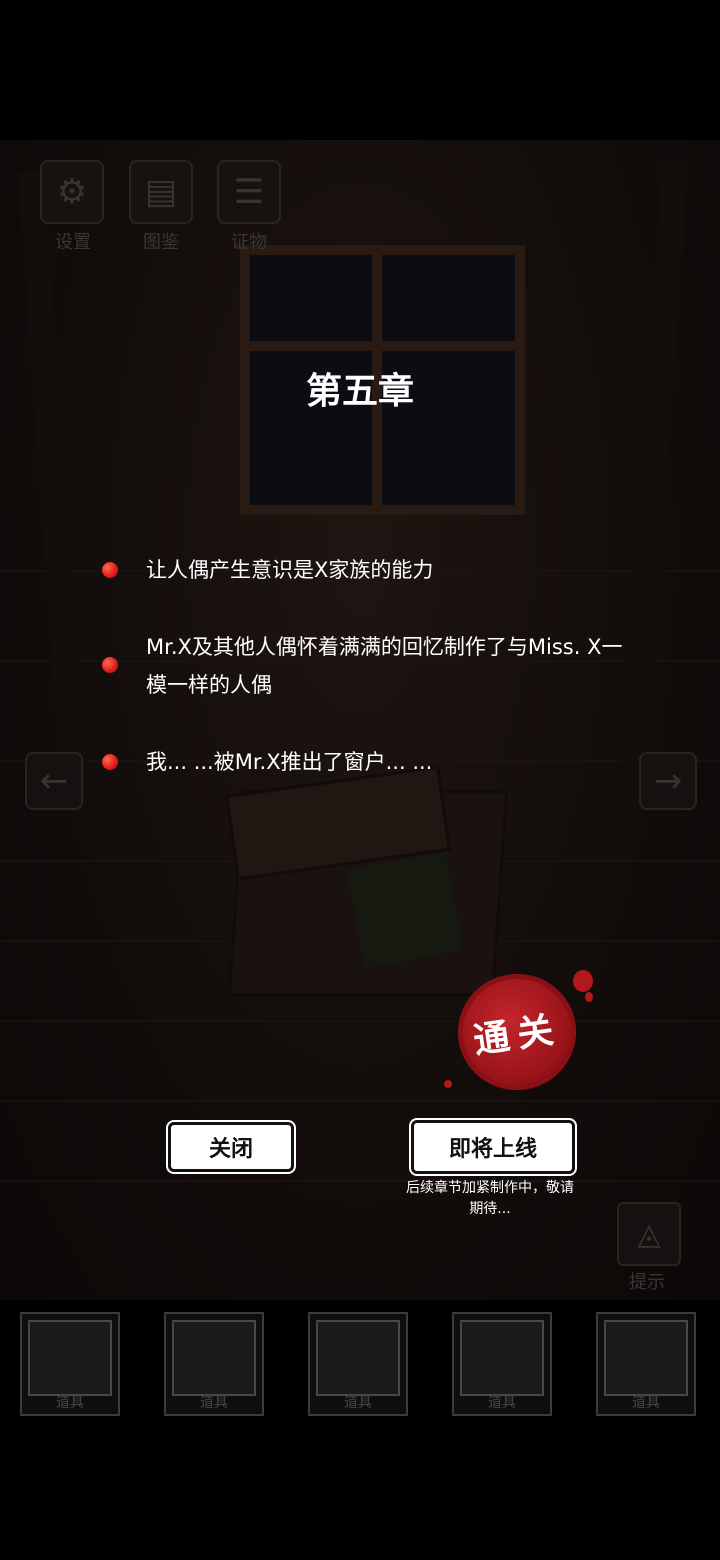 This screenshot has width=720, height=1560. What do you see at coordinates (647, 1282) in the screenshot?
I see `hint-label: 提示` at bounding box center [647, 1282].